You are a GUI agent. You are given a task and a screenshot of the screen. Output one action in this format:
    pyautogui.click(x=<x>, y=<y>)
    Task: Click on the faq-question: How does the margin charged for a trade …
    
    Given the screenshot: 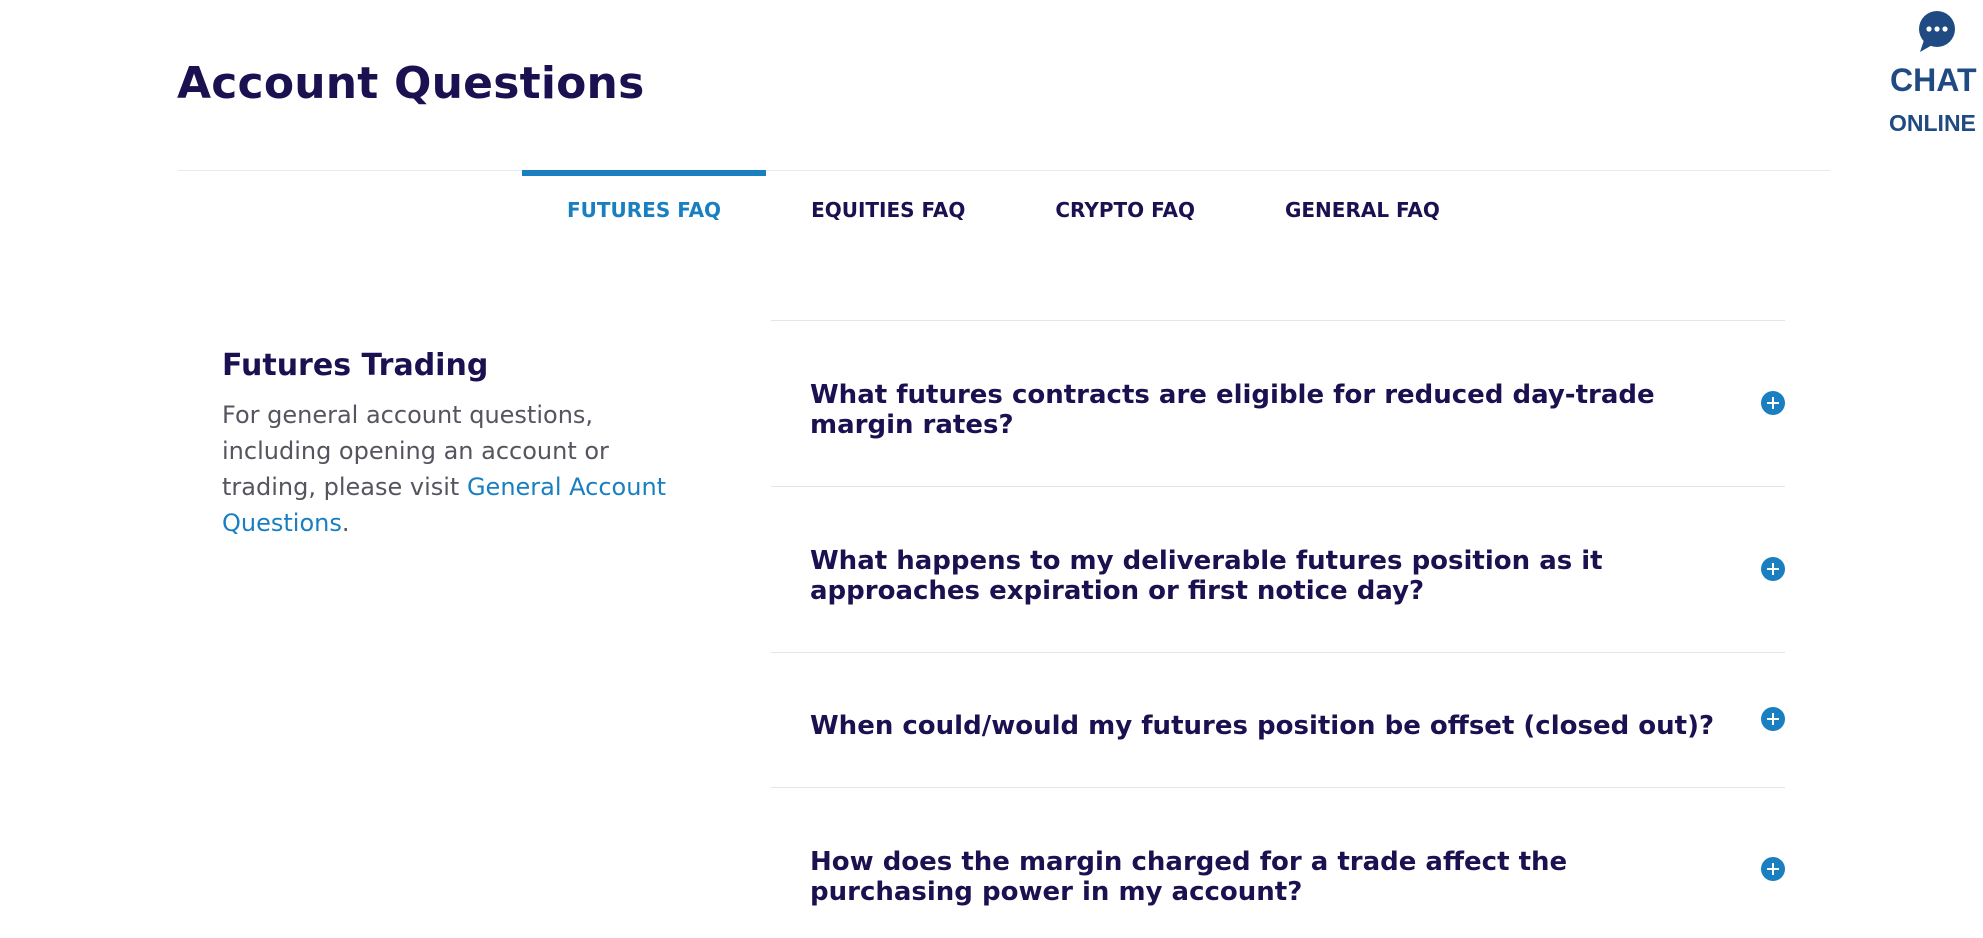 What is the action you would take?
    pyautogui.click(x=1189, y=877)
    